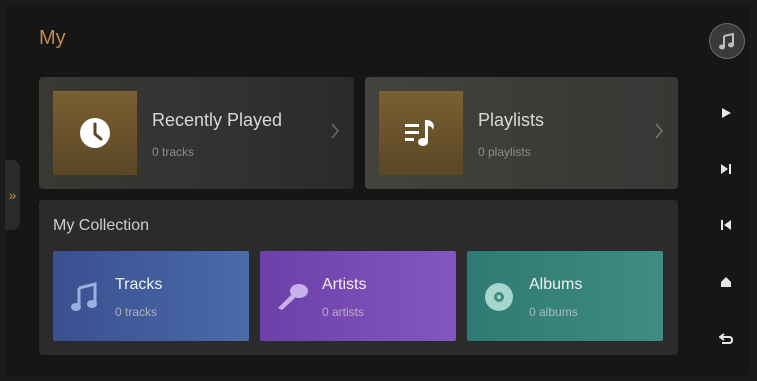 This screenshot has width=757, height=381. I want to click on playlist-icon, so click(419, 133).